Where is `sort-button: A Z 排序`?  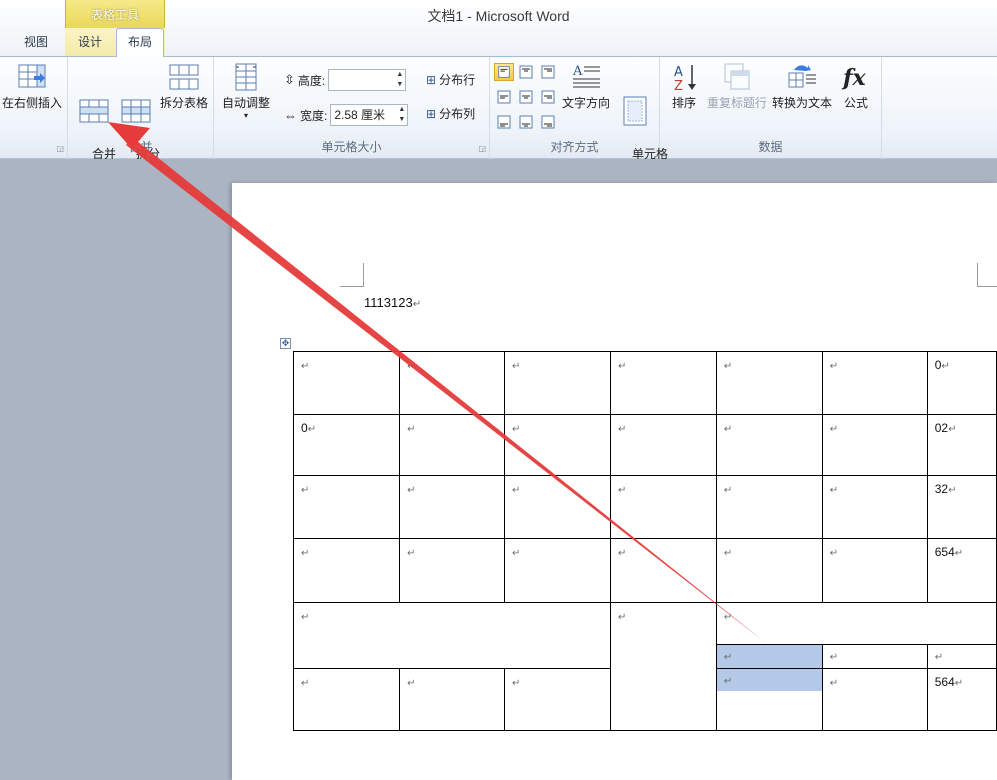 sort-button: A Z 排序 is located at coordinates (684, 86).